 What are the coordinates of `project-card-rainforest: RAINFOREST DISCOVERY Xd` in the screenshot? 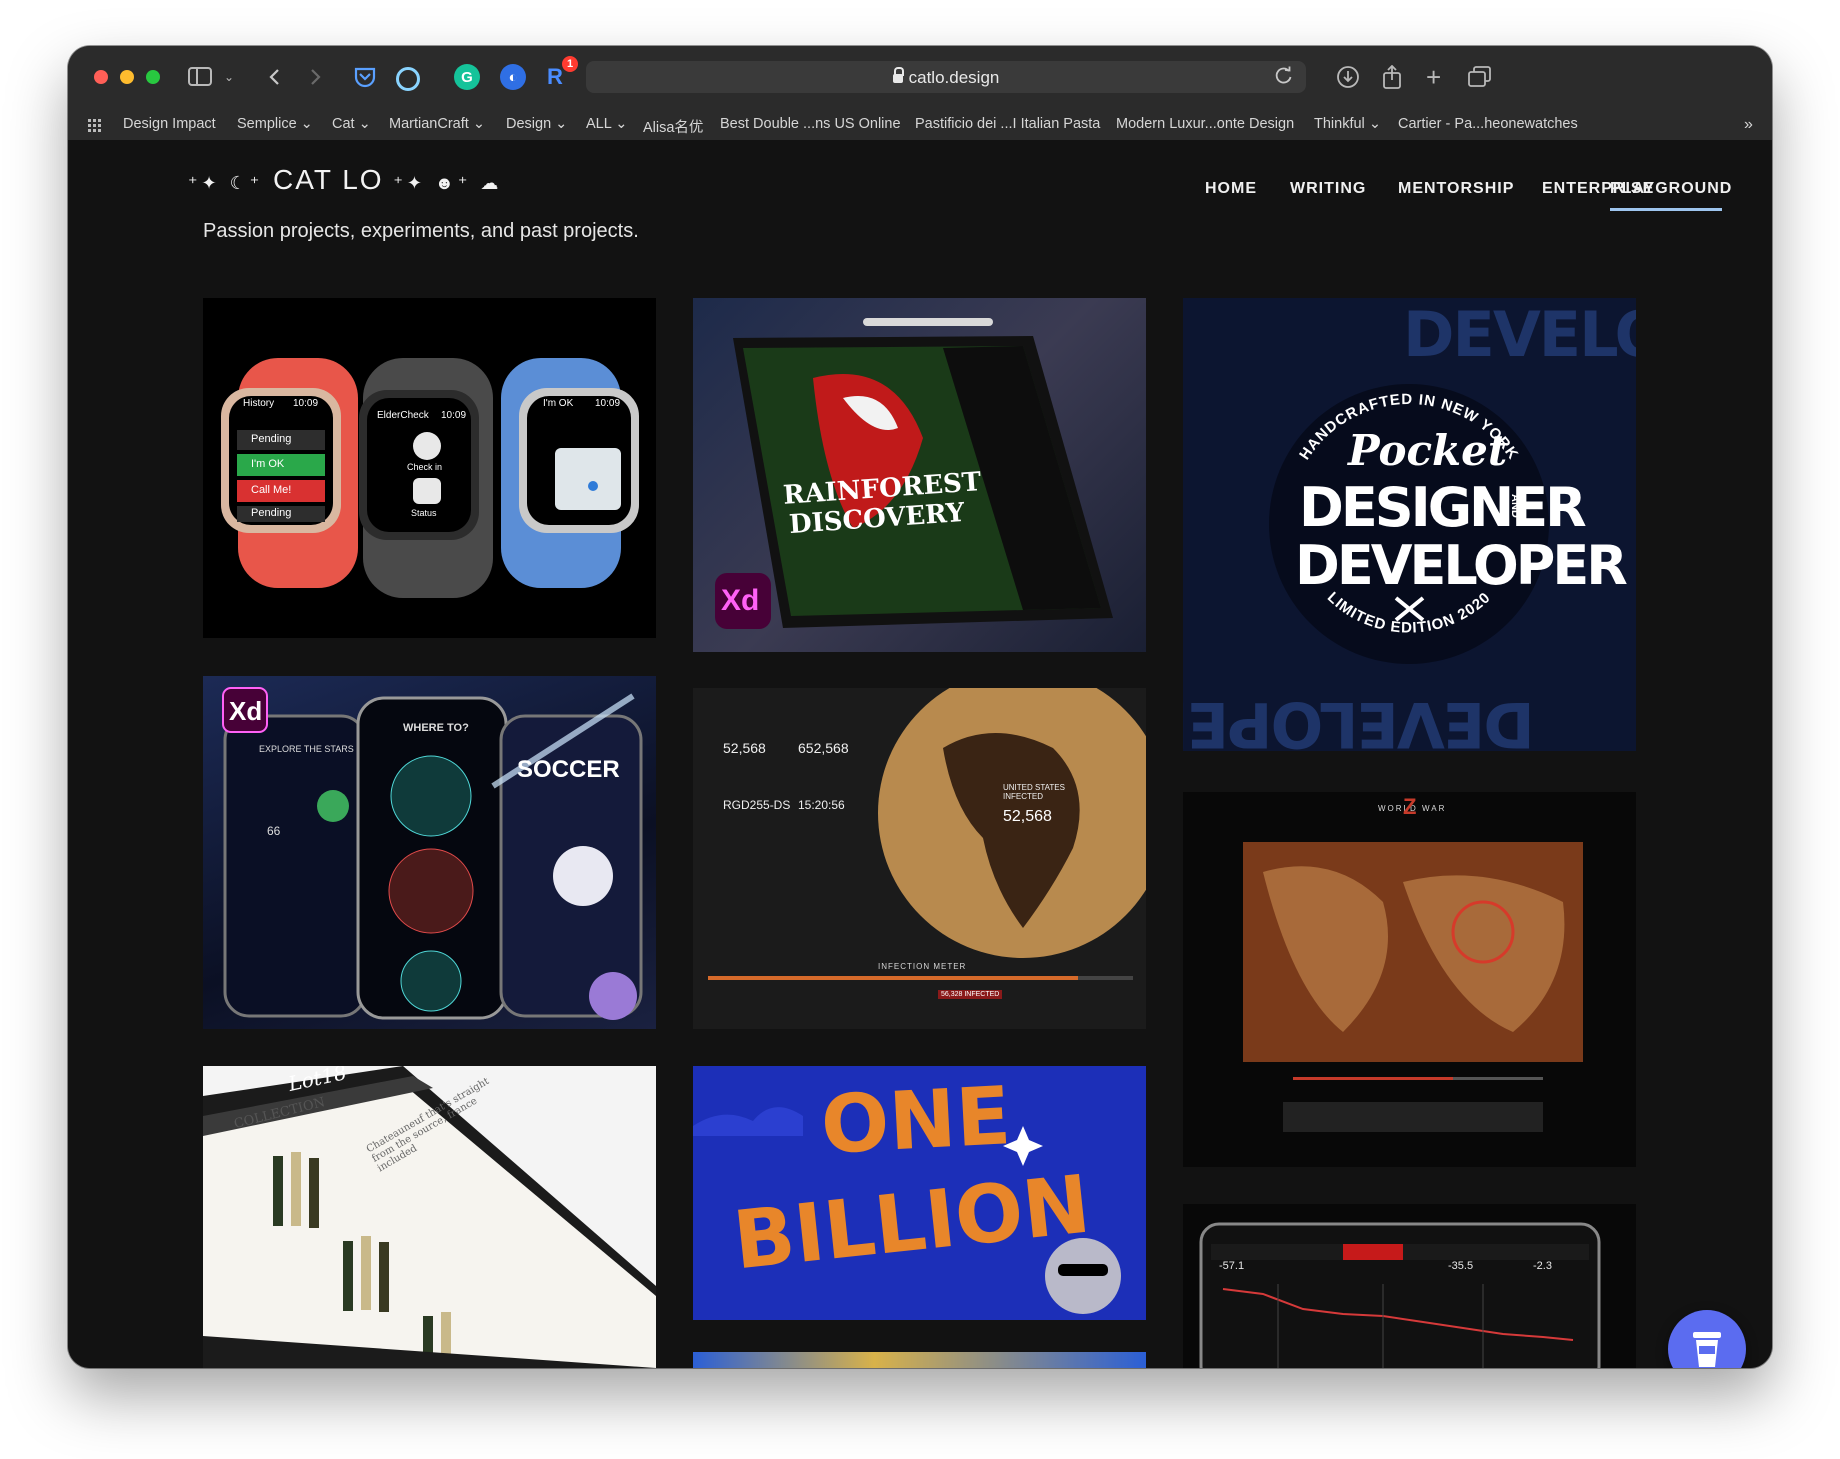 It's located at (919, 475).